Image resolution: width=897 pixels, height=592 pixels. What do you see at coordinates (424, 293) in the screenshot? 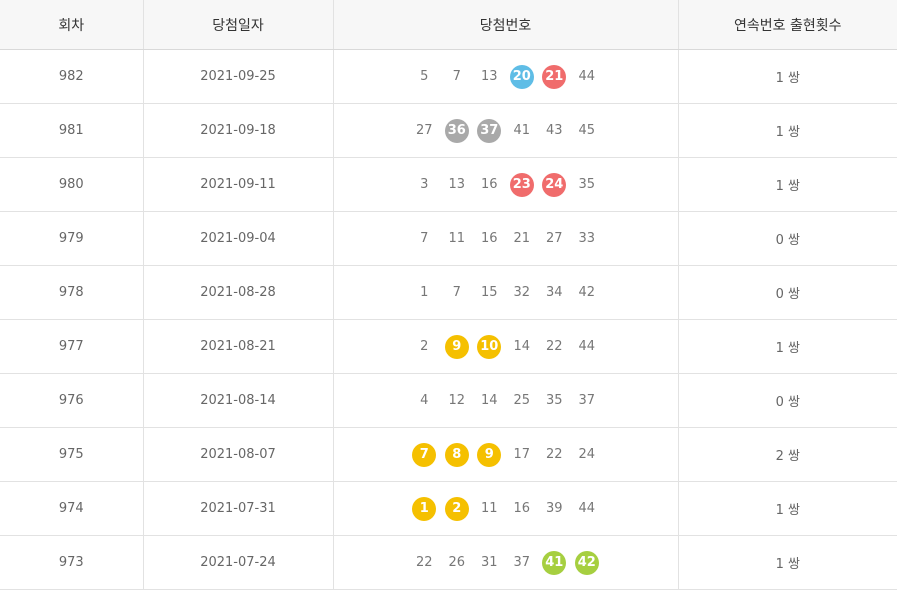
I see `number: 1` at bounding box center [424, 293].